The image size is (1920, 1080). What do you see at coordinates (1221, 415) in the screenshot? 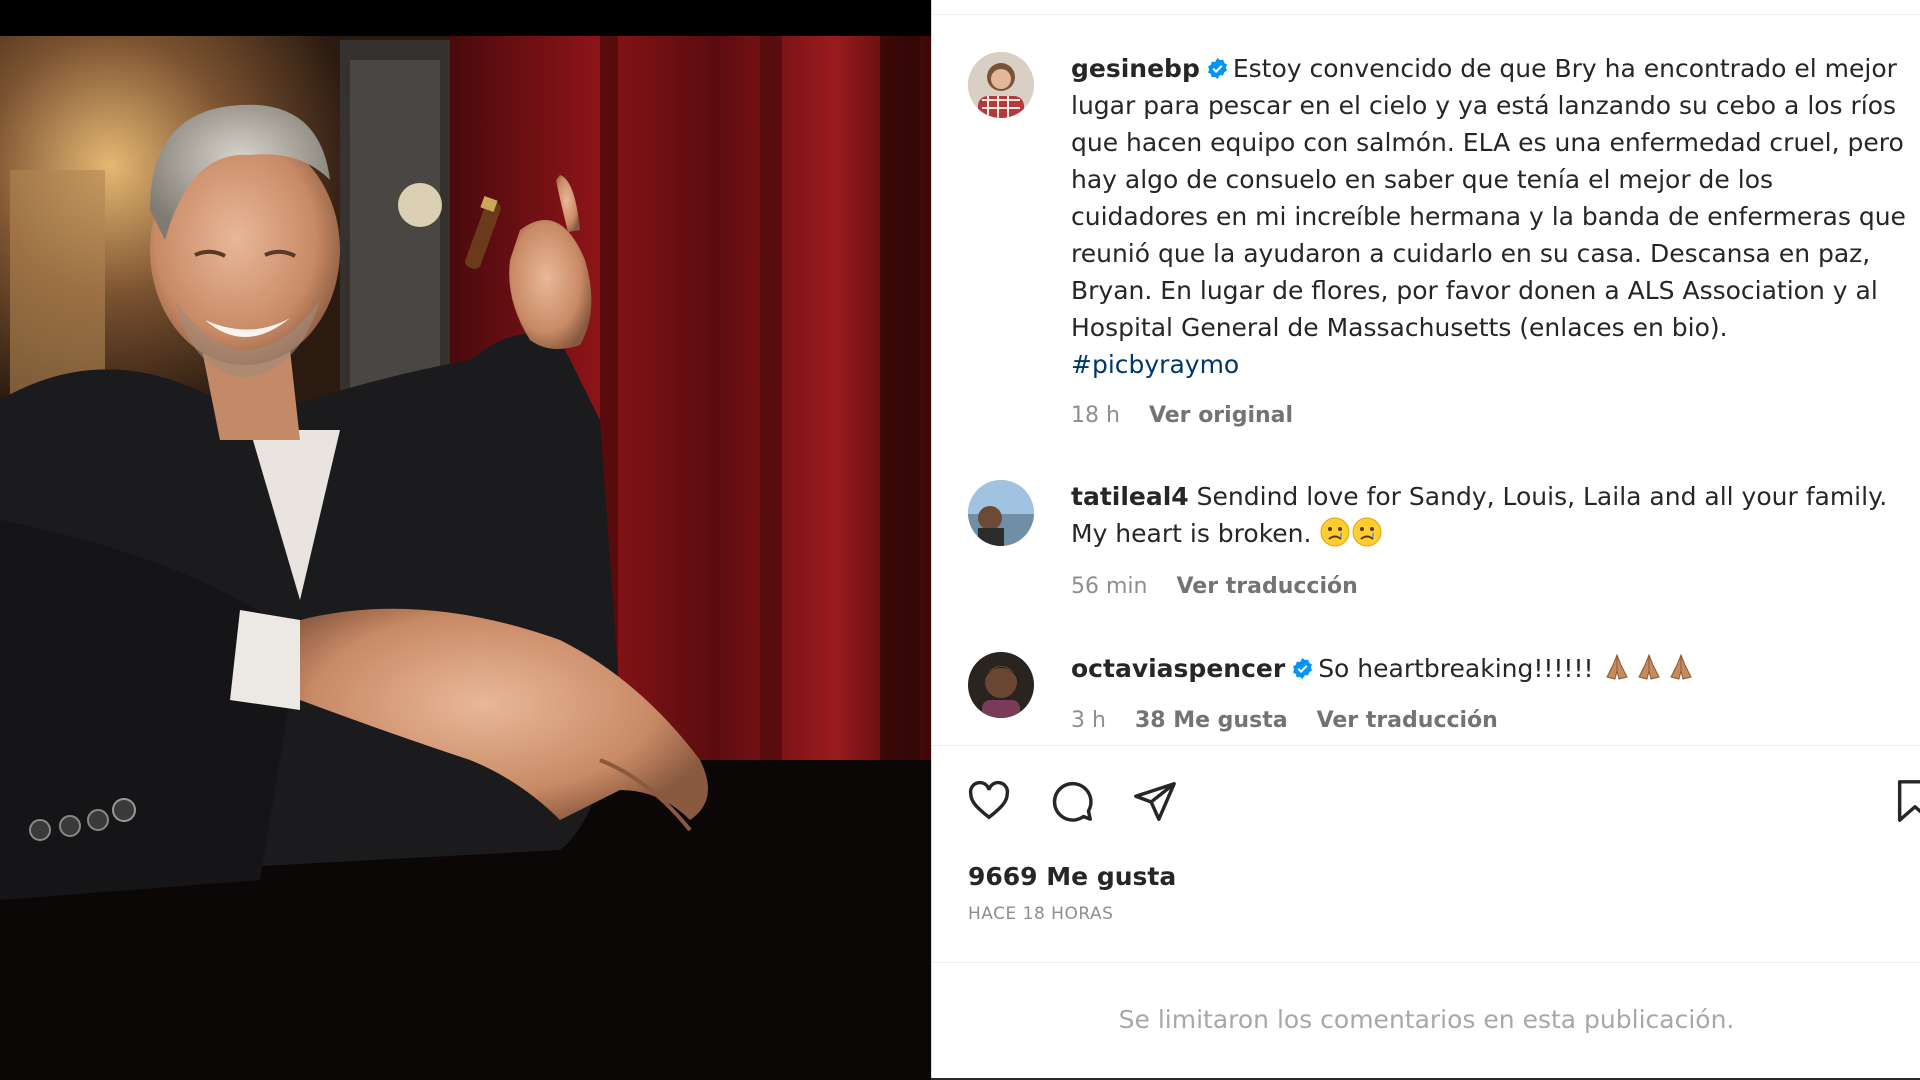
I see `see-original-button: Ver original` at bounding box center [1221, 415].